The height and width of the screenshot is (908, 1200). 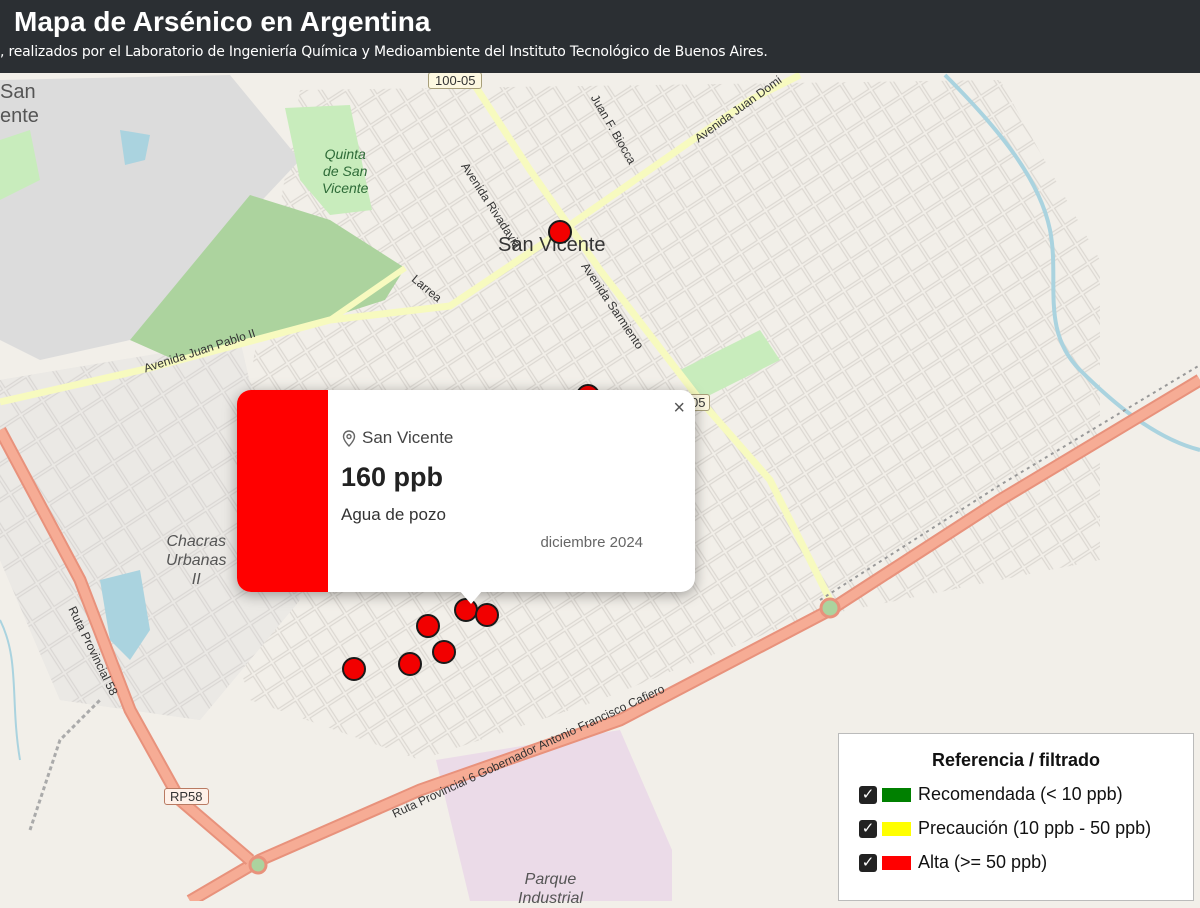 What do you see at coordinates (868, 862) in the screenshot?
I see `checkbox-alta: ✓` at bounding box center [868, 862].